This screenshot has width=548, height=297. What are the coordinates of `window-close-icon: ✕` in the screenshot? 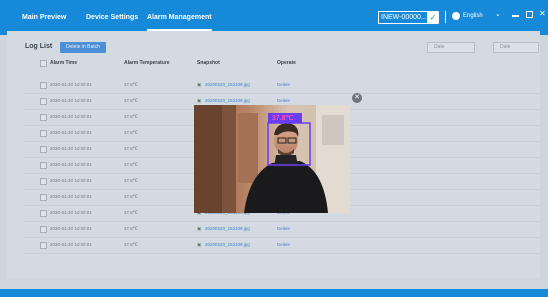 It's located at (542, 14).